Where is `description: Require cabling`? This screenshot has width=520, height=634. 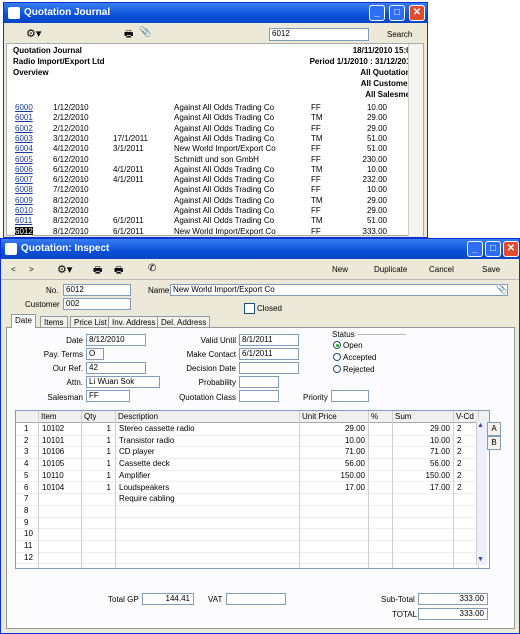
description: Require cabling is located at coordinates (207, 498).